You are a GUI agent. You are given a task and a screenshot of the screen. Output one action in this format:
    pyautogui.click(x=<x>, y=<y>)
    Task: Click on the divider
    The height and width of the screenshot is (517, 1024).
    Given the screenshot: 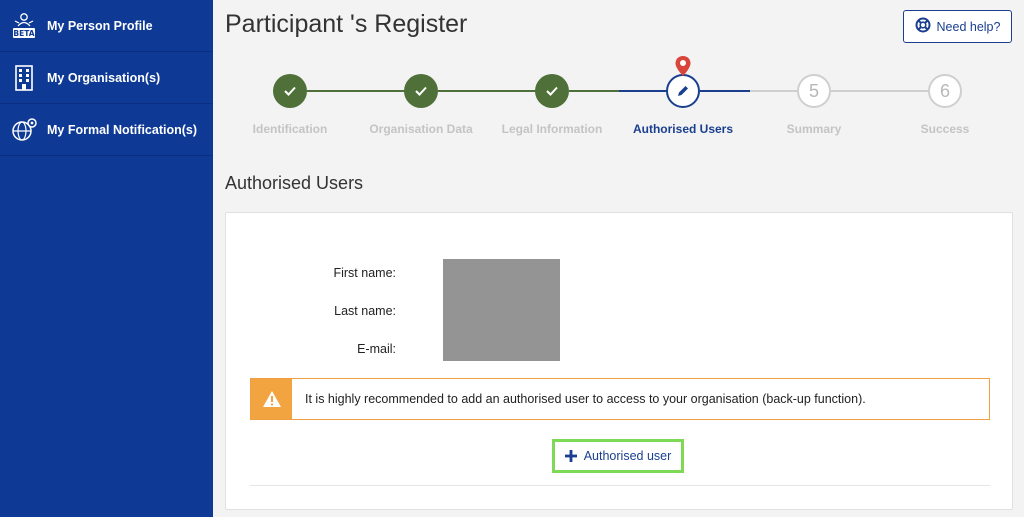 What is the action you would take?
    pyautogui.click(x=620, y=485)
    